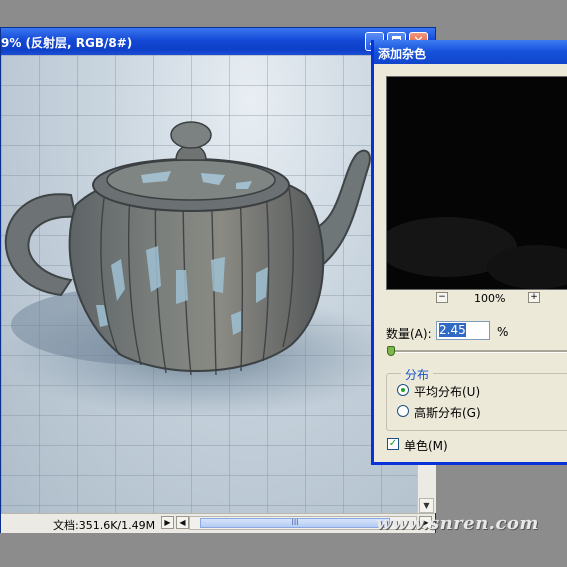  What do you see at coordinates (478, 351) in the screenshot?
I see `amount-slider-track` at bounding box center [478, 351].